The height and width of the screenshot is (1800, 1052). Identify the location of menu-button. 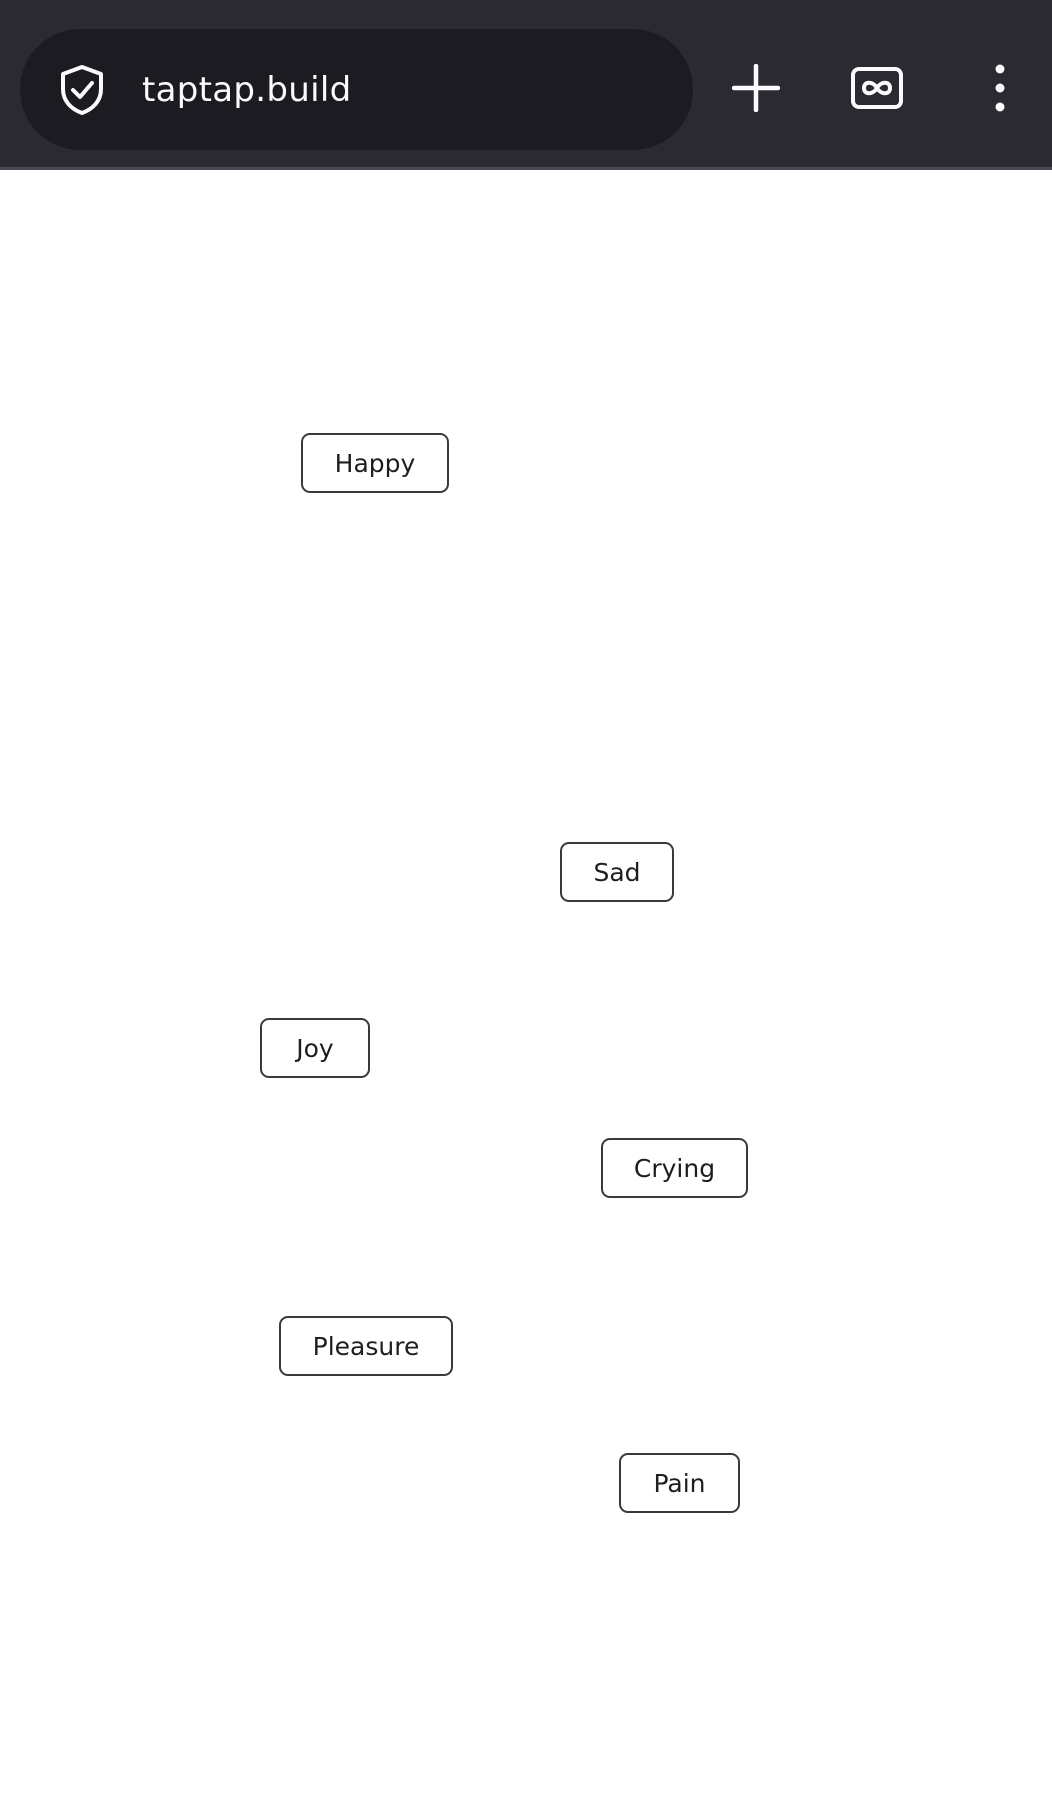
(1000, 90).